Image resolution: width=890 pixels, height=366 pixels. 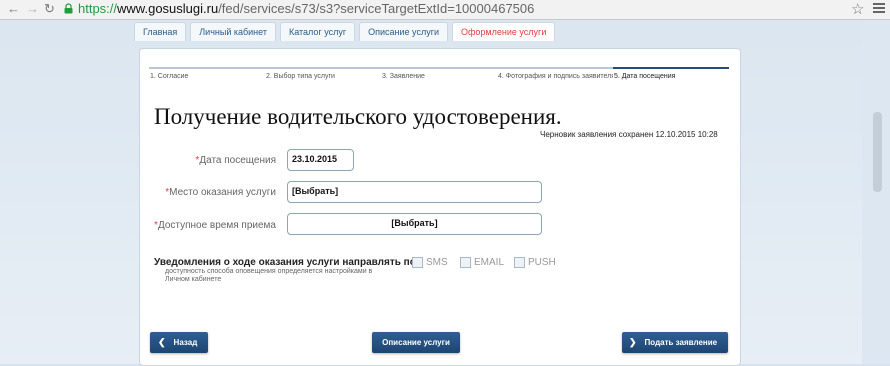 I want to click on email-label: EMAIL, so click(x=489, y=262).